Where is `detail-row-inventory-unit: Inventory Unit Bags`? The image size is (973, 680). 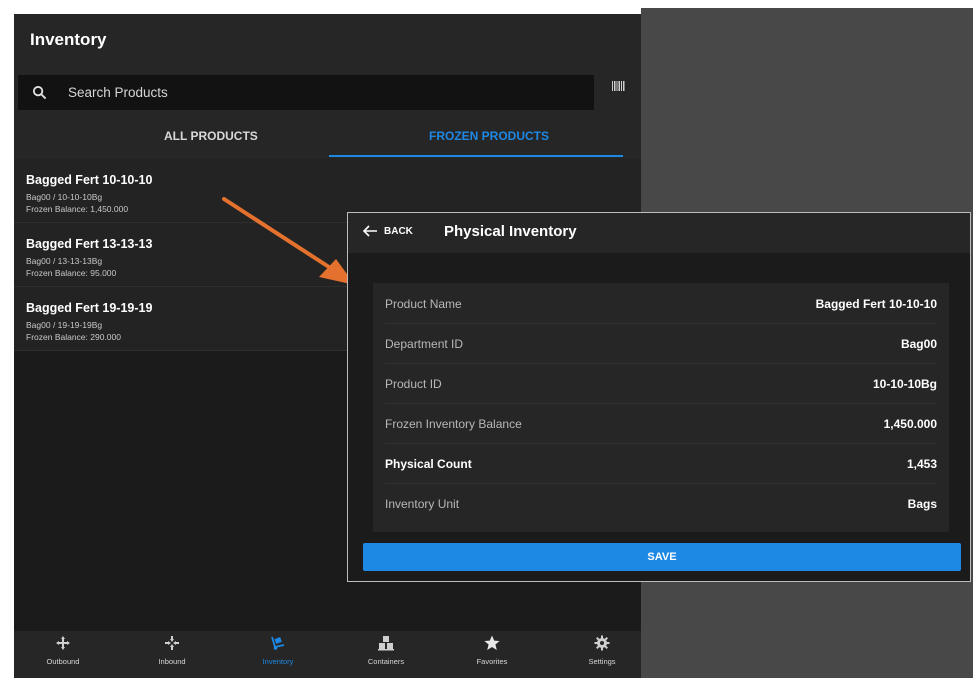 detail-row-inventory-unit: Inventory Unit Bags is located at coordinates (661, 503).